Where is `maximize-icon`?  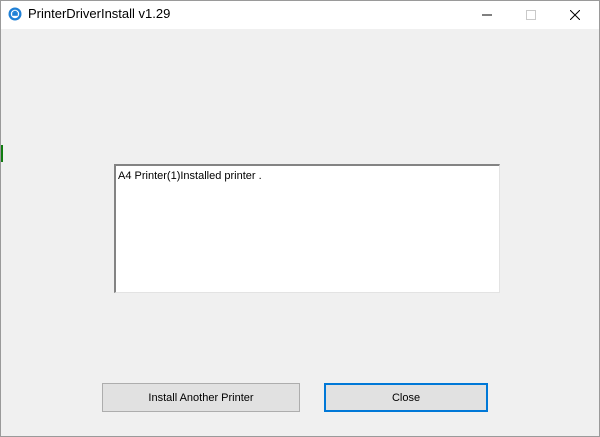
maximize-icon is located at coordinates (531, 15).